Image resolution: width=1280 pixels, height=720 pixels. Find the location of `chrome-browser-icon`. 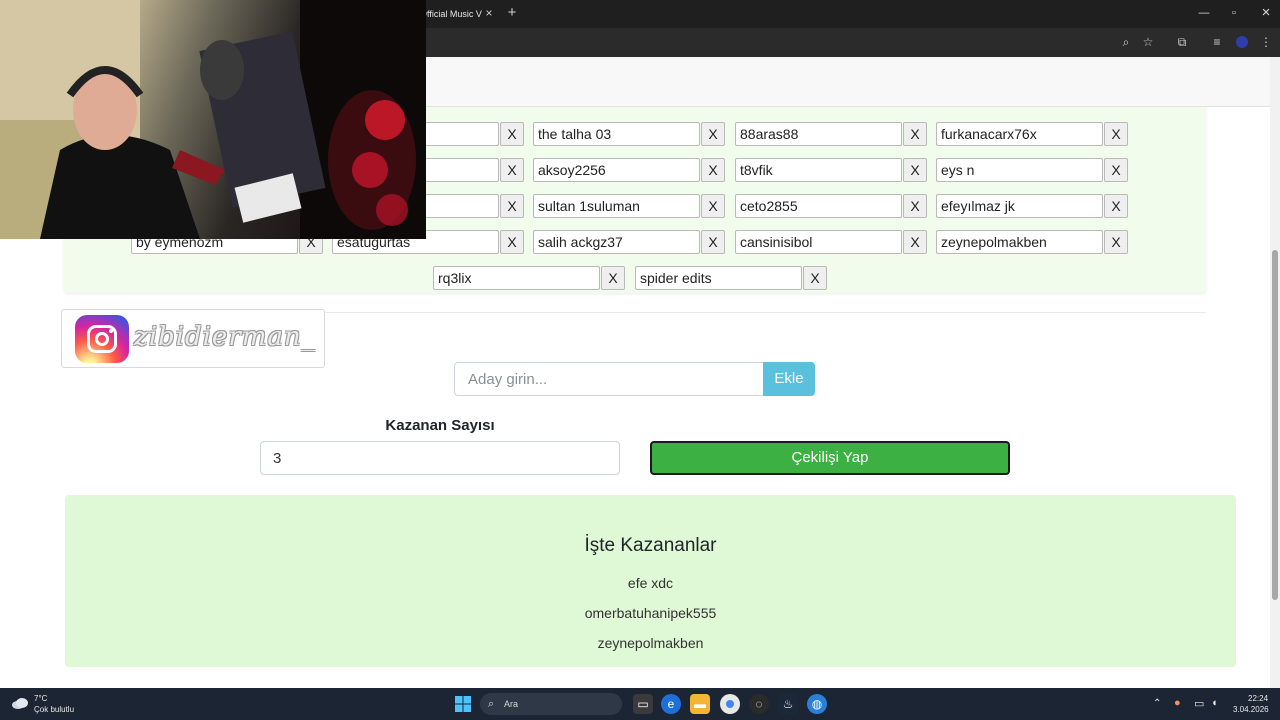

chrome-browser-icon is located at coordinates (730, 704).